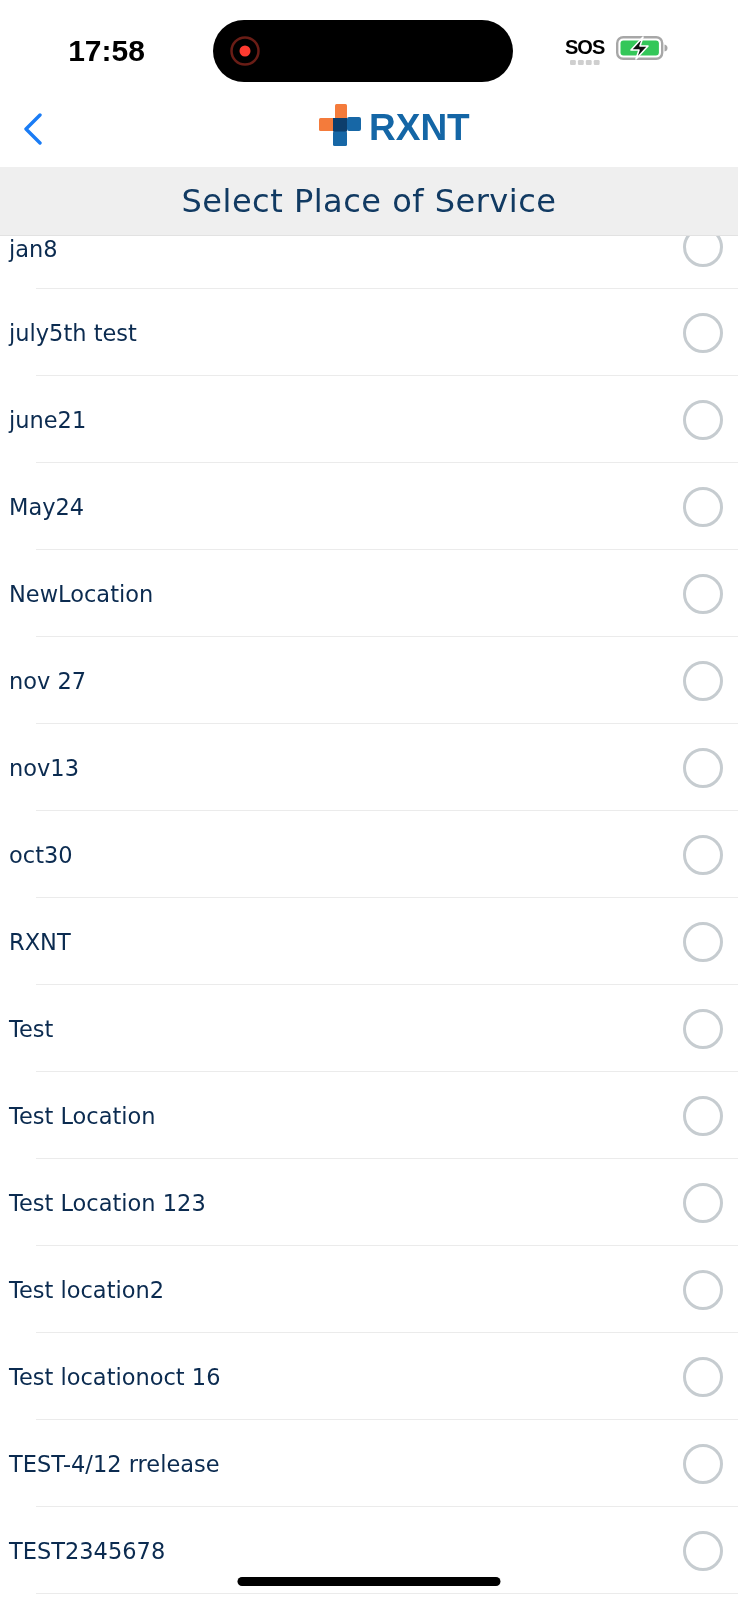 The width and height of the screenshot is (738, 1600). I want to click on place-name: Test locationoct 16, so click(115, 1376).